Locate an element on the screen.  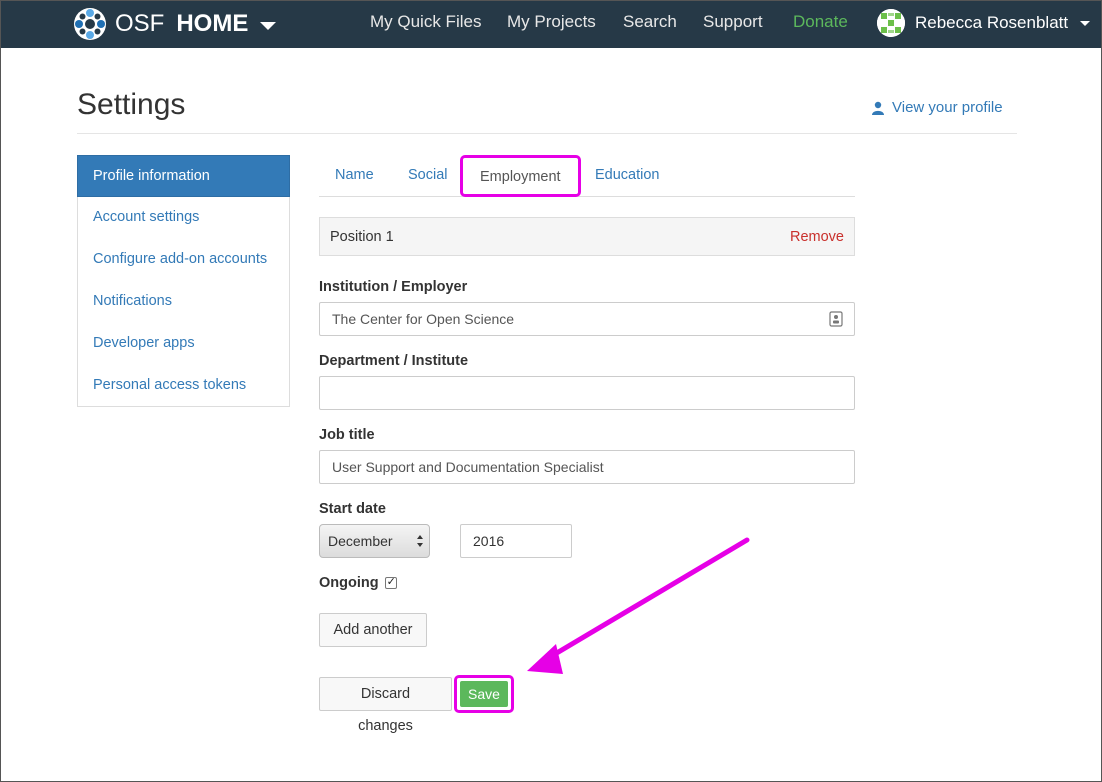
user-menu: Rebecca Rosenblatt is located at coordinates (984, 23).